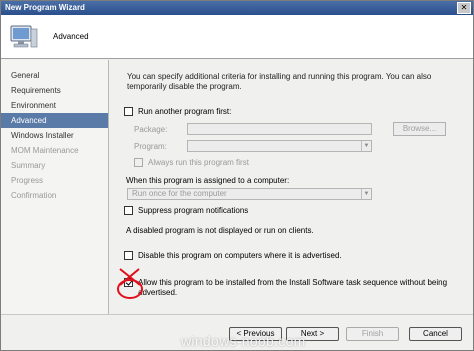 The image size is (474, 351). I want to click on window-title: New Program Wizard, so click(45, 7).